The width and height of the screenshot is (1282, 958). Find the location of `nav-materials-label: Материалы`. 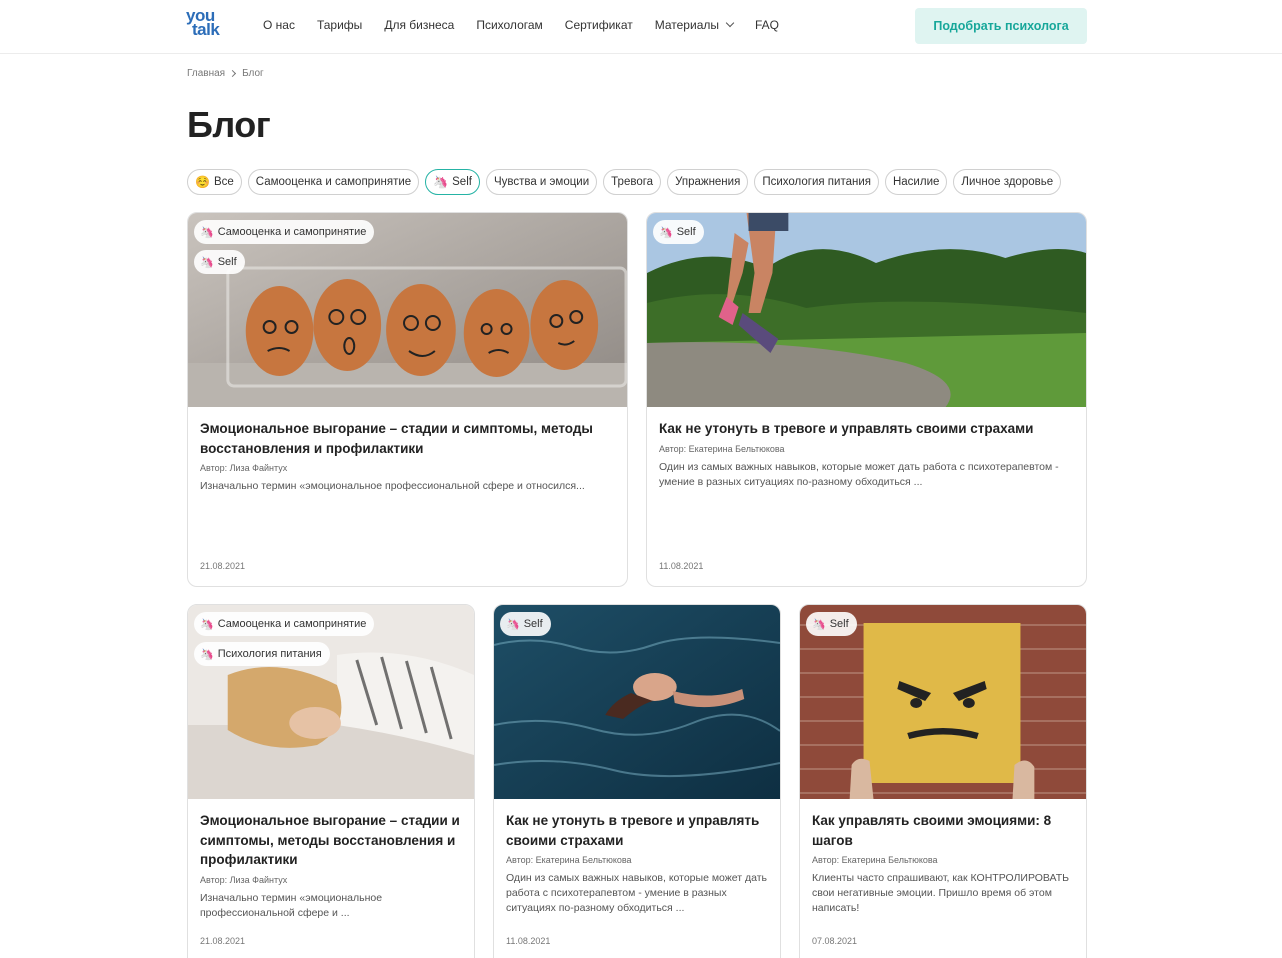

nav-materials-label: Материалы is located at coordinates (686, 25).